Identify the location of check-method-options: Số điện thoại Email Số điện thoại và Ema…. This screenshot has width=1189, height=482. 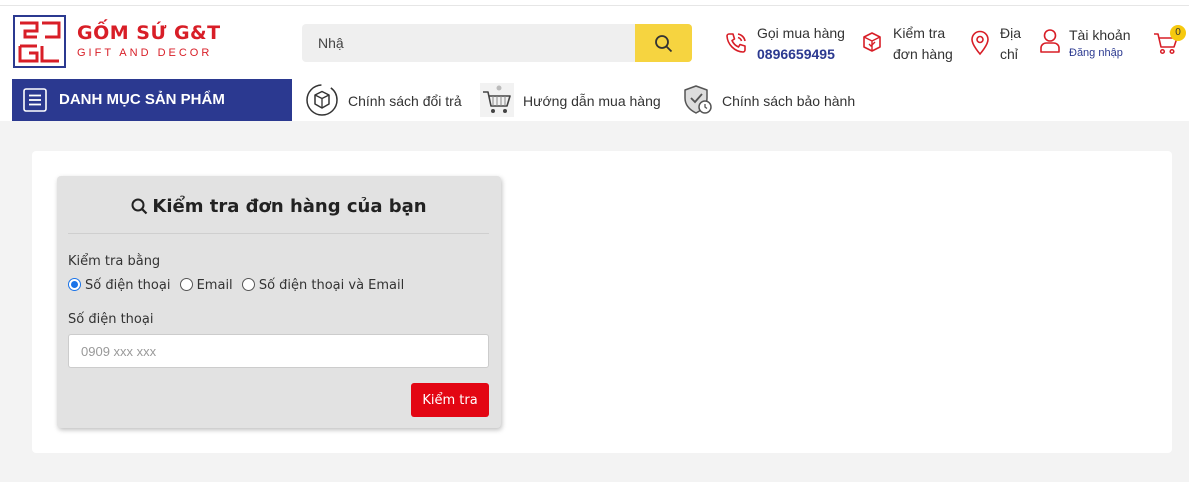
(238, 286).